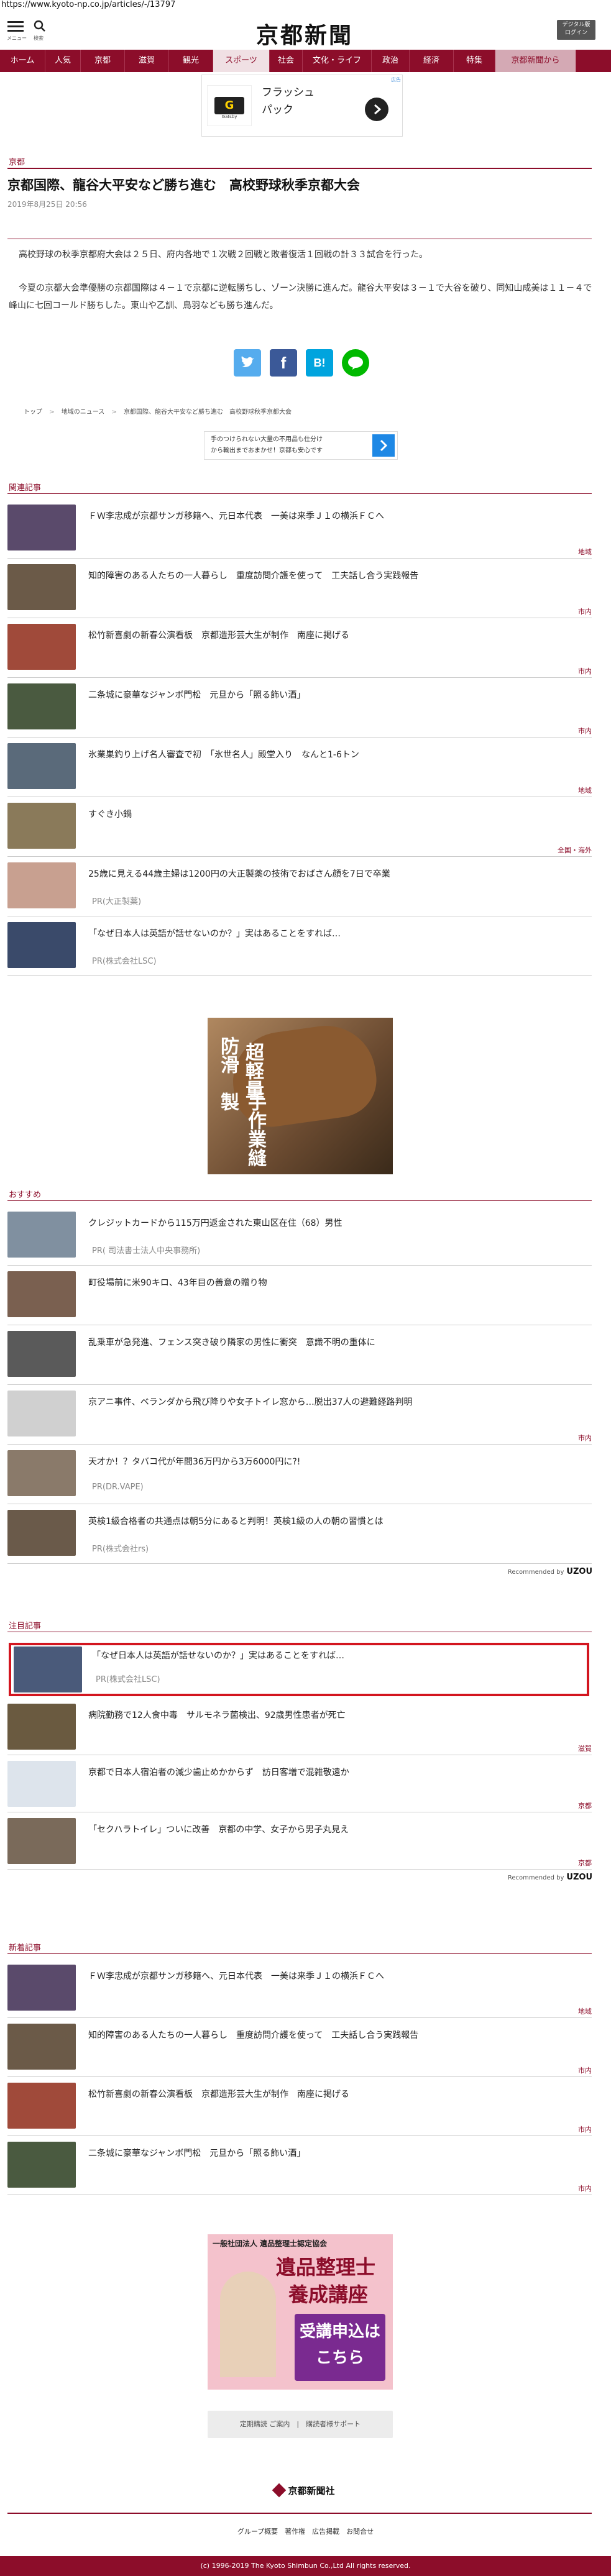 The height and width of the screenshot is (2576, 611). I want to click on item-title: すぐき小鍋, so click(337, 814).